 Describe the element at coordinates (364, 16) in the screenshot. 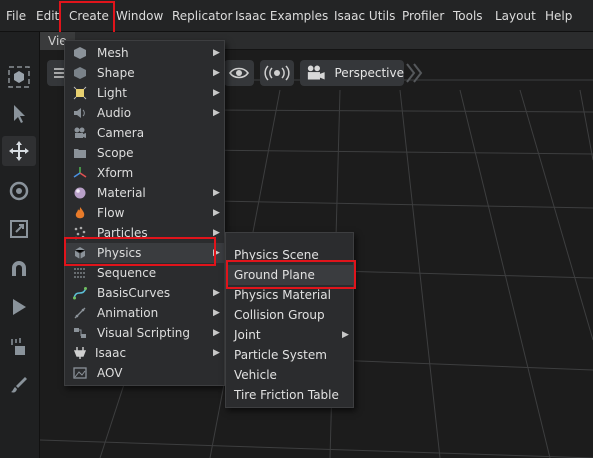

I see `menu-isaac-utils: Isaac Utils` at that location.